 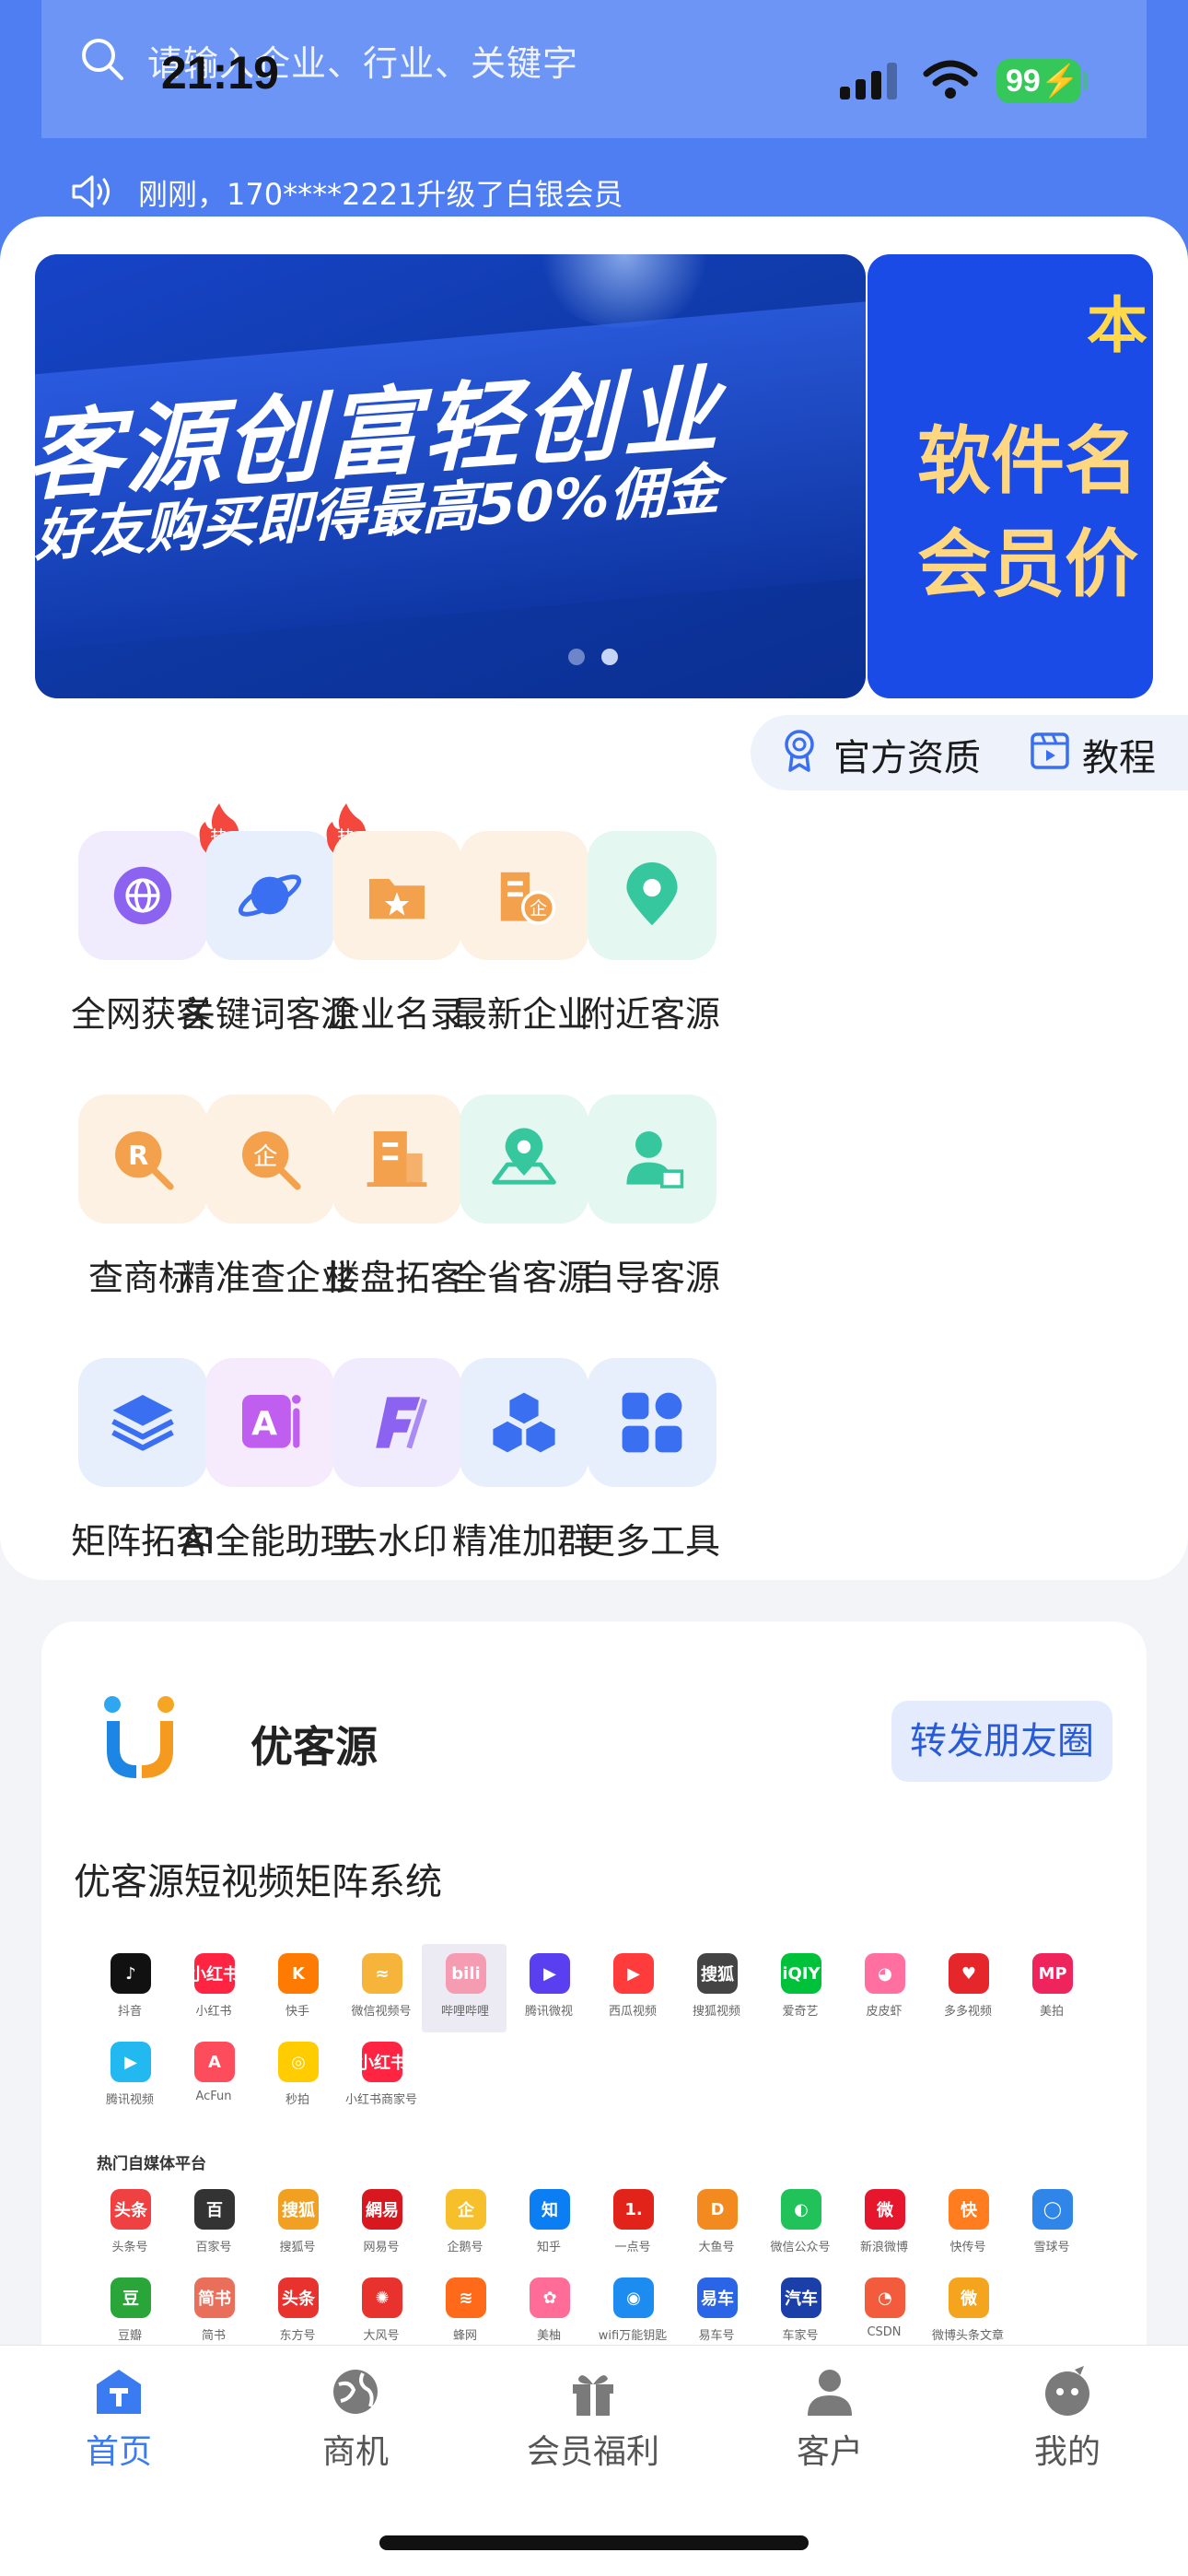 I want to click on platform-logo-glyph: ♥, so click(x=969, y=1973).